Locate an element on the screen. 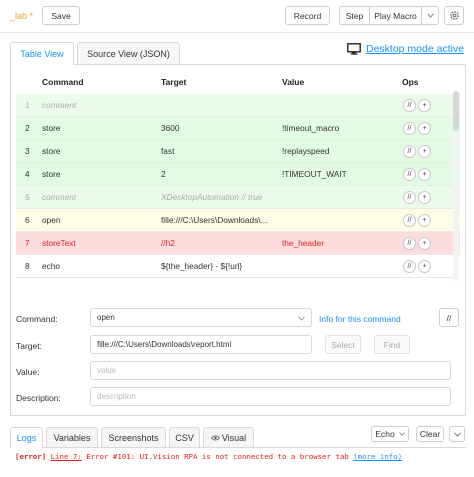 This screenshot has width=474, height=477. gear-icon is located at coordinates (454, 15).